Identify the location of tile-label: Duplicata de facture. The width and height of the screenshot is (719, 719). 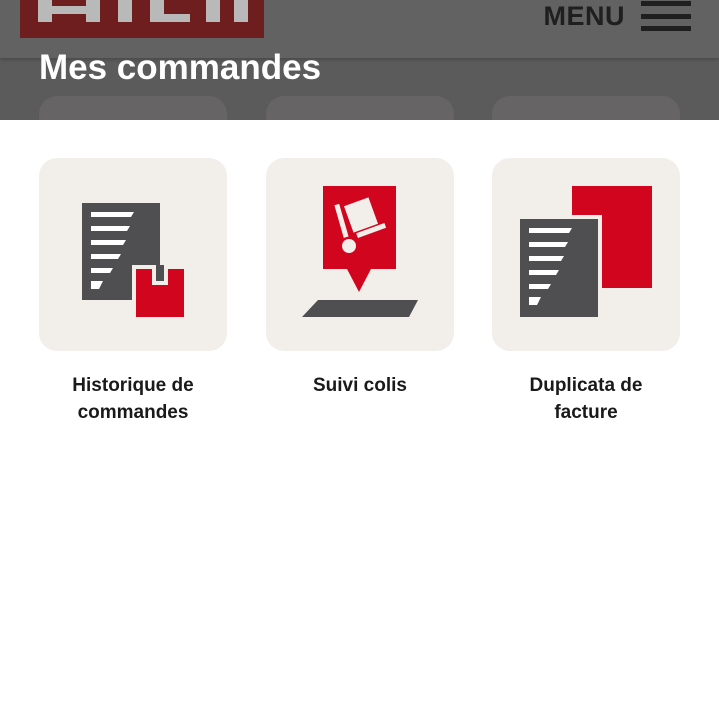
(586, 399).